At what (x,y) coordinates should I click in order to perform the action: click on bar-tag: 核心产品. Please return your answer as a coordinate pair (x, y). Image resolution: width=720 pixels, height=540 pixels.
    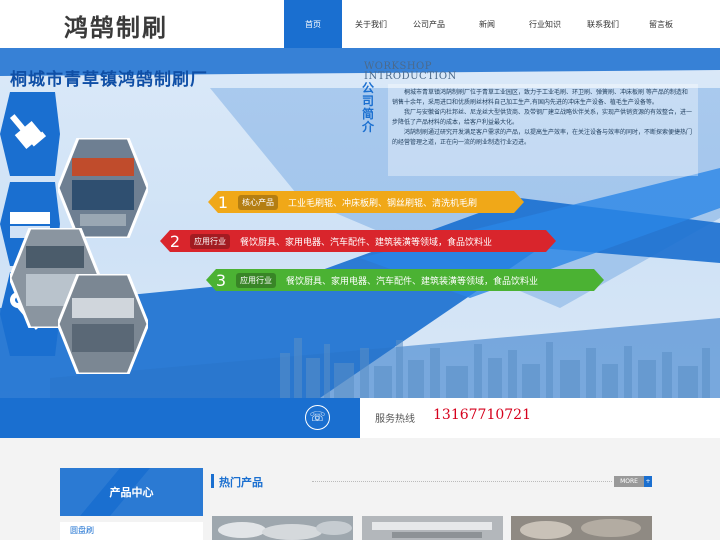
    Looking at the image, I should click on (258, 202).